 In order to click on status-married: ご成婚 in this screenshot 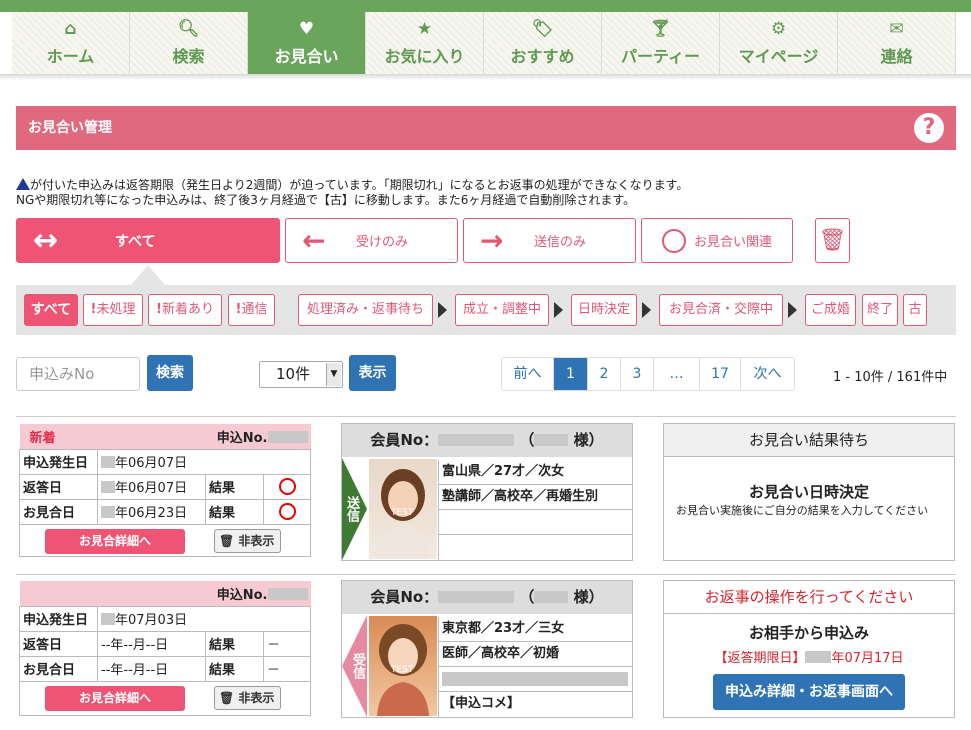, I will do `click(830, 310)`.